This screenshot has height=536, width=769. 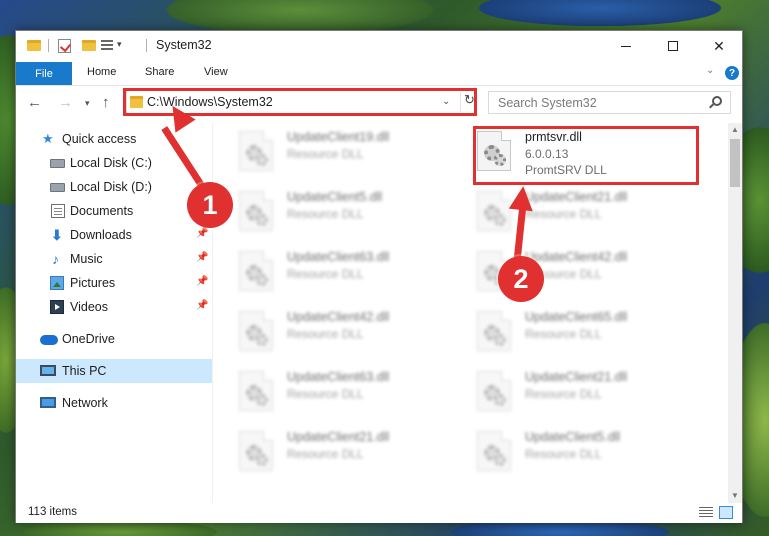 I want to click on title-divider, so click(x=146, y=45).